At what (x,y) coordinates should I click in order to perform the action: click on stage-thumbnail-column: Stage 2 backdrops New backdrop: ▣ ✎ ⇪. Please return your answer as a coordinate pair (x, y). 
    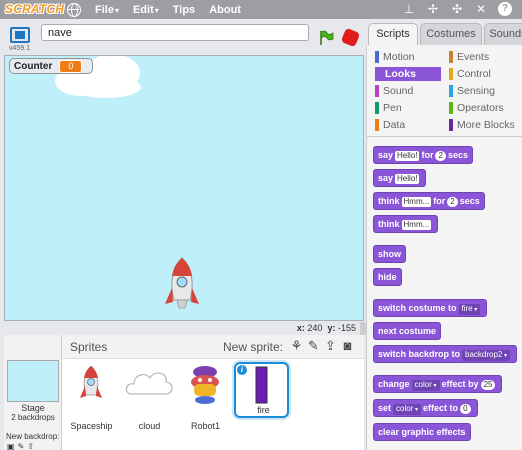
    Looking at the image, I should click on (33, 392).